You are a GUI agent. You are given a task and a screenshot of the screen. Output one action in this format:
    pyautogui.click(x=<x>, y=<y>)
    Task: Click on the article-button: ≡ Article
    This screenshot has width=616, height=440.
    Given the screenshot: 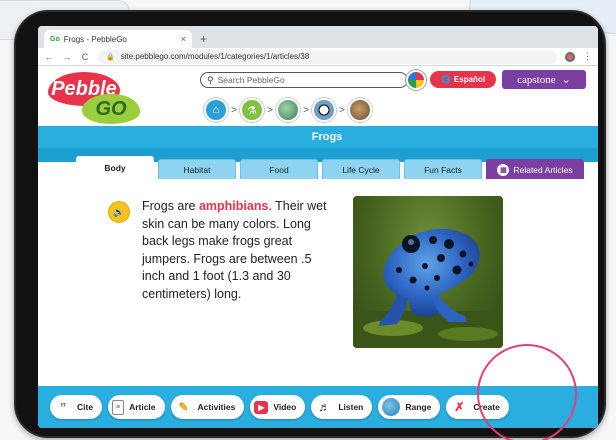 What is the action you would take?
    pyautogui.click(x=136, y=407)
    